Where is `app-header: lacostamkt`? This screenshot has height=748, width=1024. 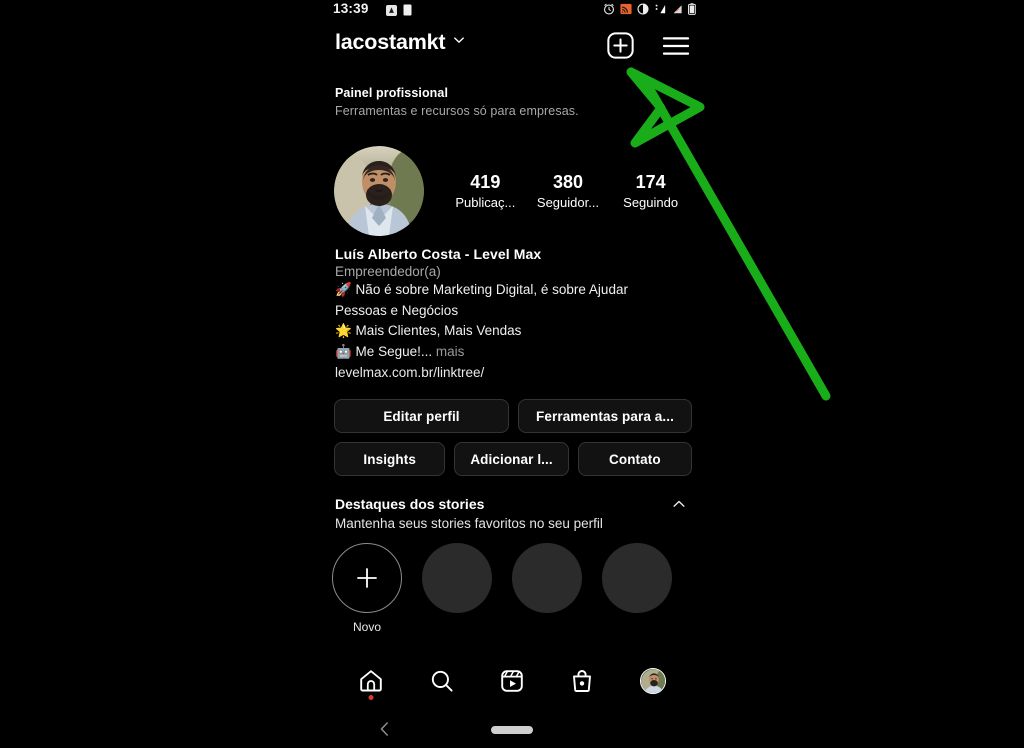
app-header: lacostamkt is located at coordinates (512, 47).